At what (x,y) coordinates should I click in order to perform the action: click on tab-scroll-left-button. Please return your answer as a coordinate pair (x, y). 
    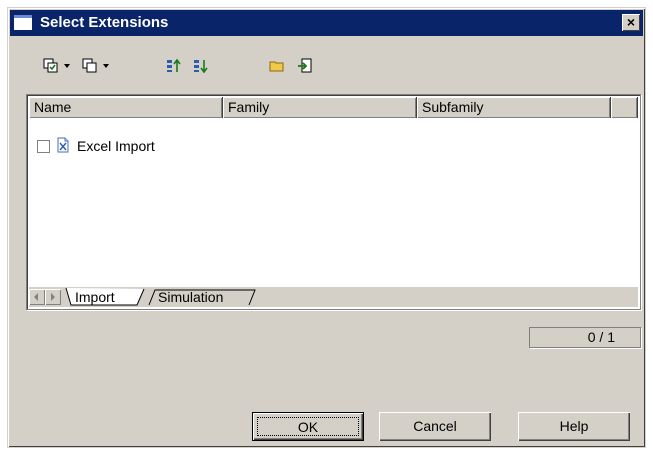
    Looking at the image, I should click on (37, 297).